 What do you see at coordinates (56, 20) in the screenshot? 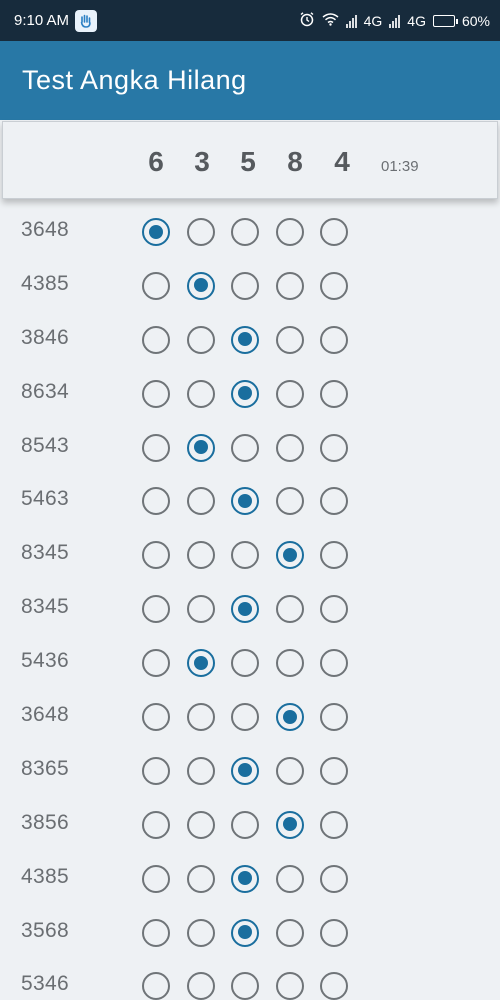
I see `status-left: 9:10 AM` at bounding box center [56, 20].